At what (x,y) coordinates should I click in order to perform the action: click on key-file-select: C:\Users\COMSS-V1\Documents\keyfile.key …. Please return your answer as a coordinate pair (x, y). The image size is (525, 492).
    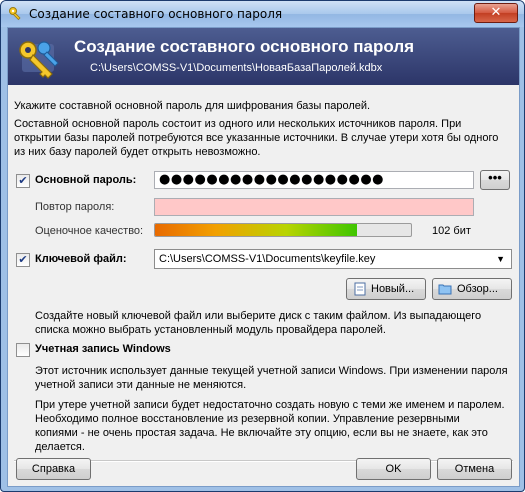
    Looking at the image, I should click on (333, 259).